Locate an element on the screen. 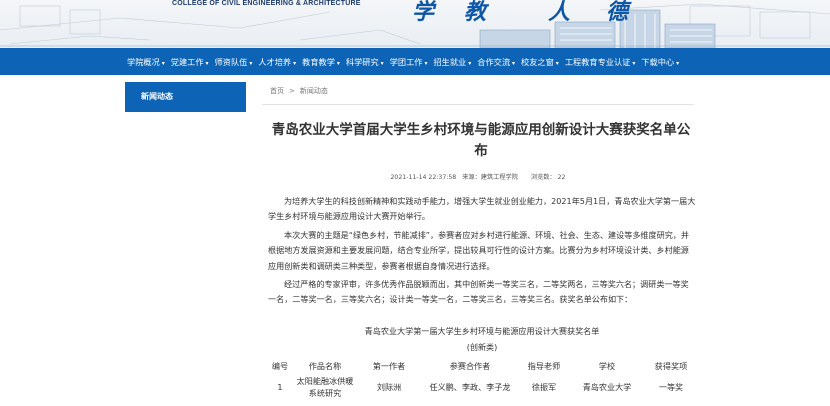 The height and width of the screenshot is (406, 830). motto-char-2: 教 is located at coordinates (475, 12).